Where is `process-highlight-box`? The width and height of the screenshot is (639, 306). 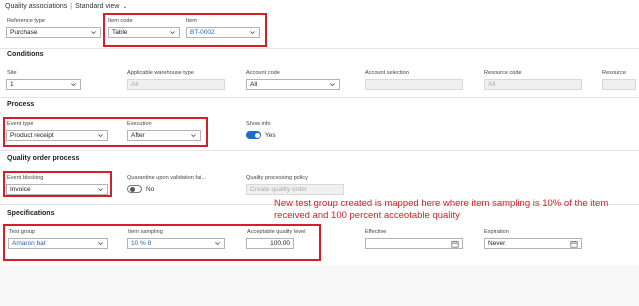
process-highlight-box is located at coordinates (105, 132).